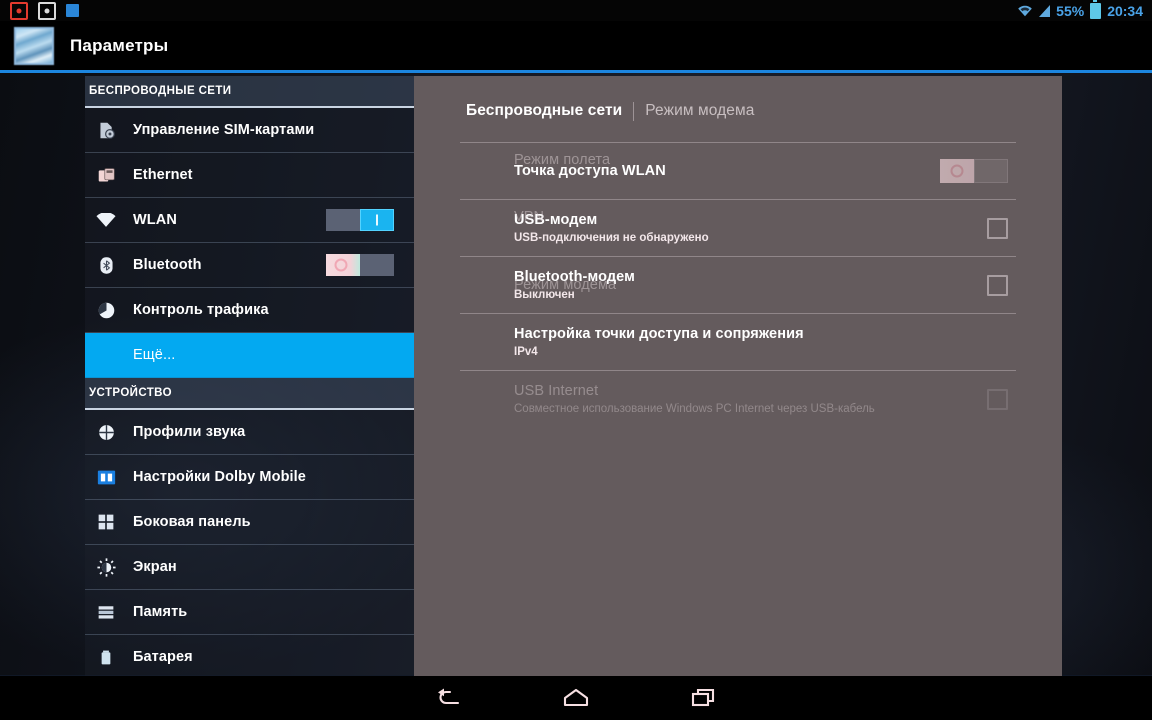  What do you see at coordinates (106, 265) in the screenshot?
I see `bluetooth-icon` at bounding box center [106, 265].